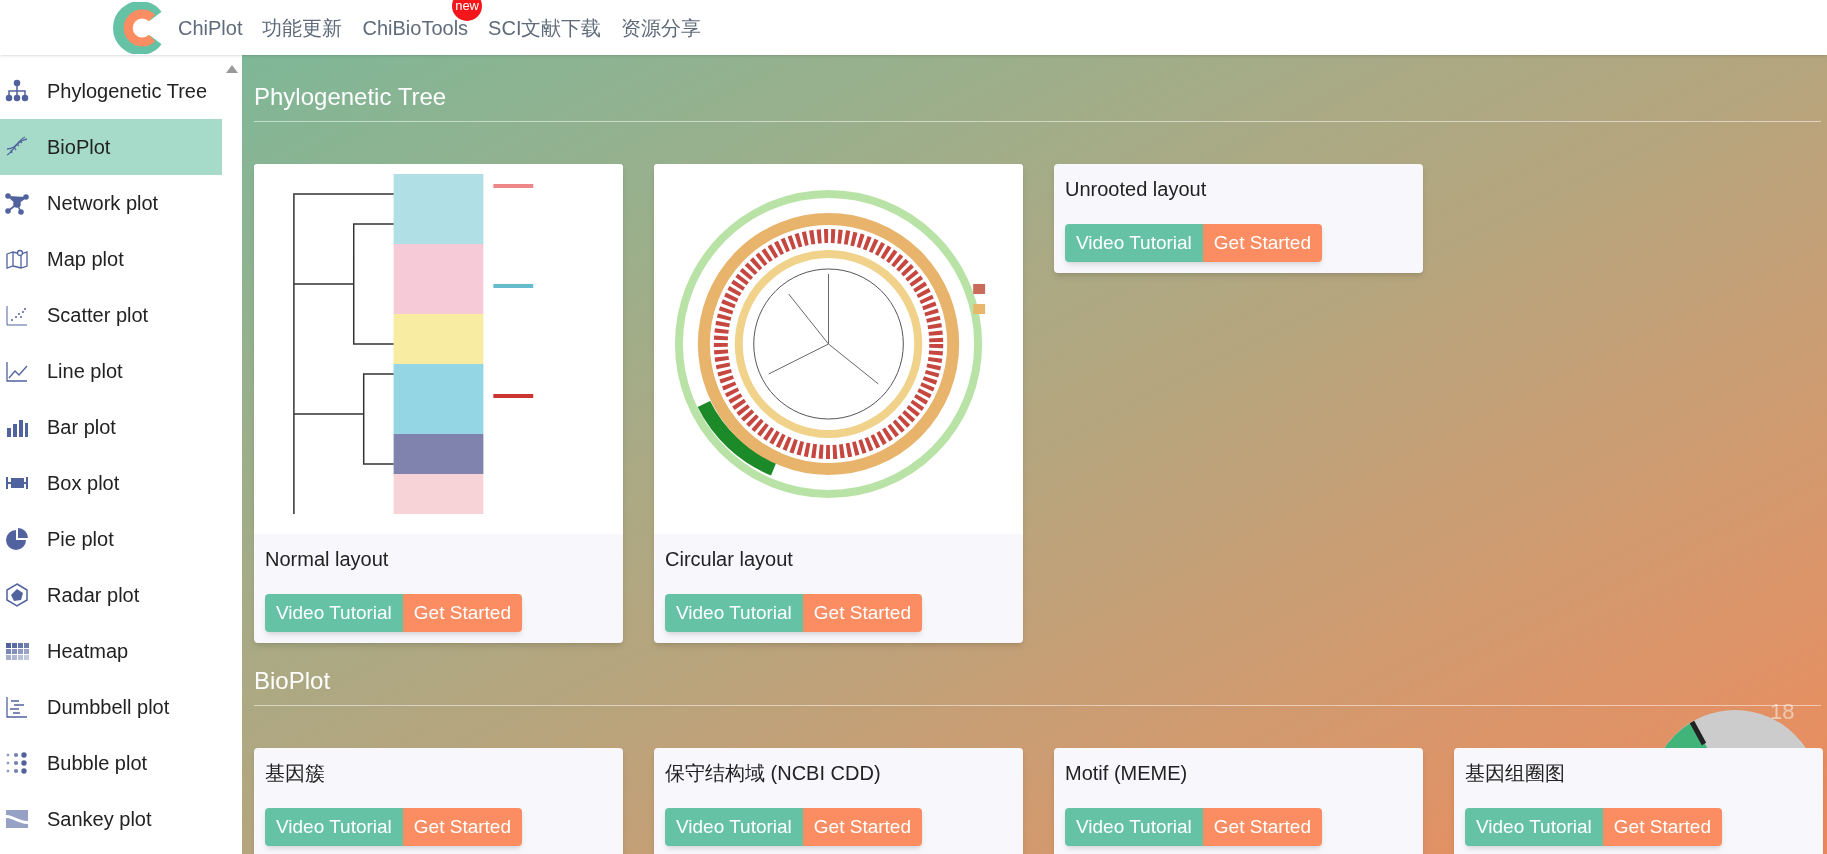 The width and height of the screenshot is (1827, 854). What do you see at coordinates (111, 91) in the screenshot?
I see `sidebar-item: Phylogenetic Tree` at bounding box center [111, 91].